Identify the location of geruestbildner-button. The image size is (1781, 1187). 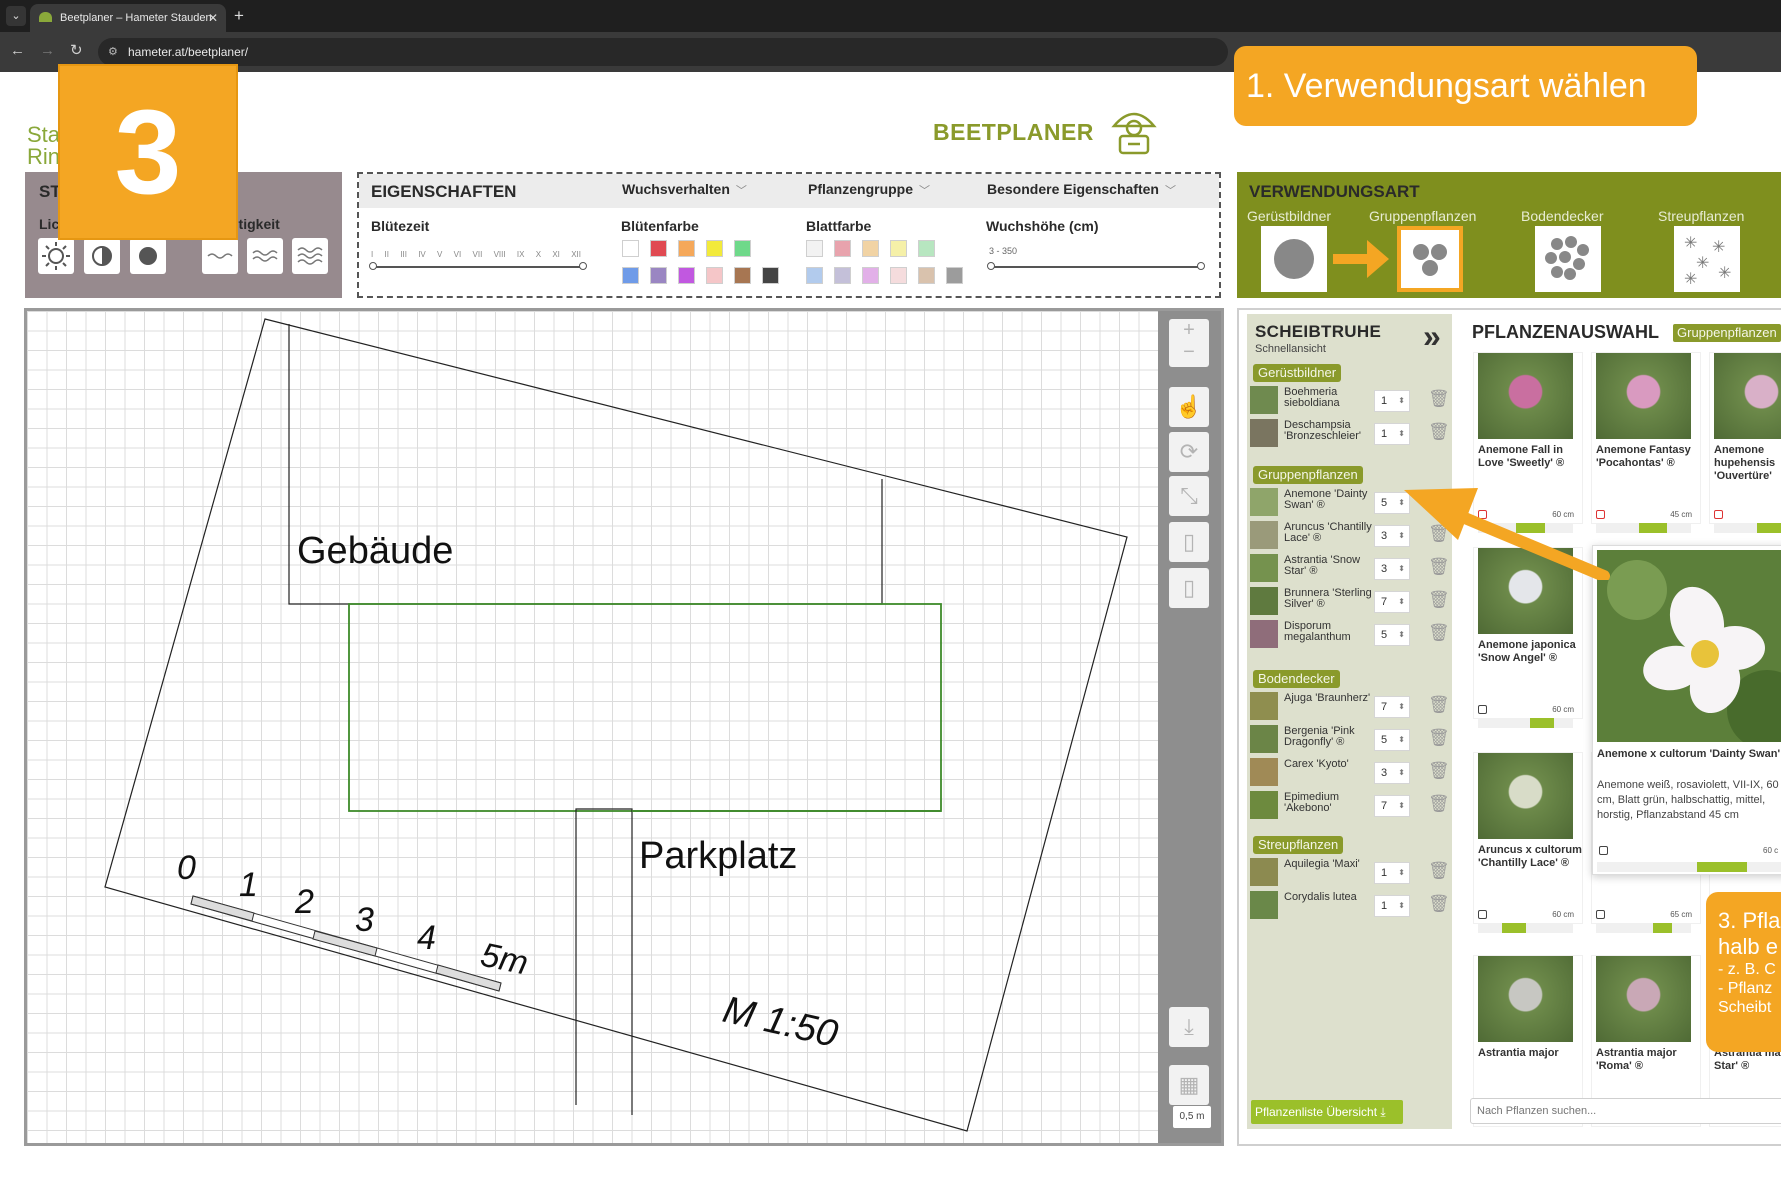
(1294, 259).